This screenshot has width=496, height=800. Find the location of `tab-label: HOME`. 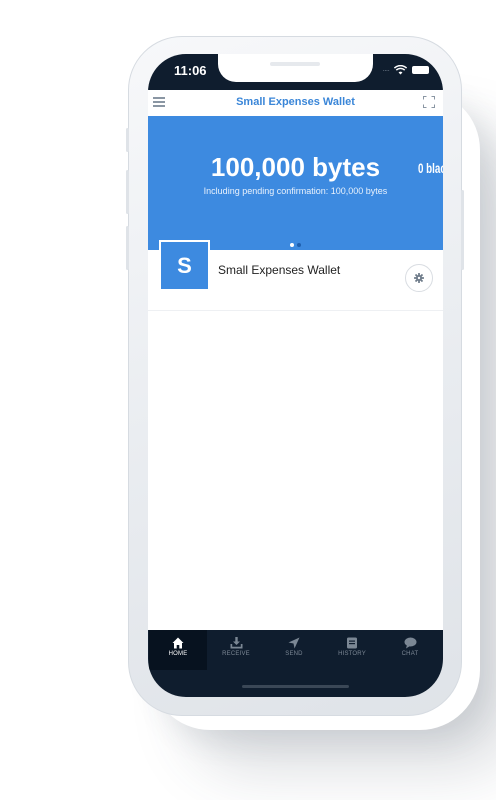

tab-label: HOME is located at coordinates (178, 654).